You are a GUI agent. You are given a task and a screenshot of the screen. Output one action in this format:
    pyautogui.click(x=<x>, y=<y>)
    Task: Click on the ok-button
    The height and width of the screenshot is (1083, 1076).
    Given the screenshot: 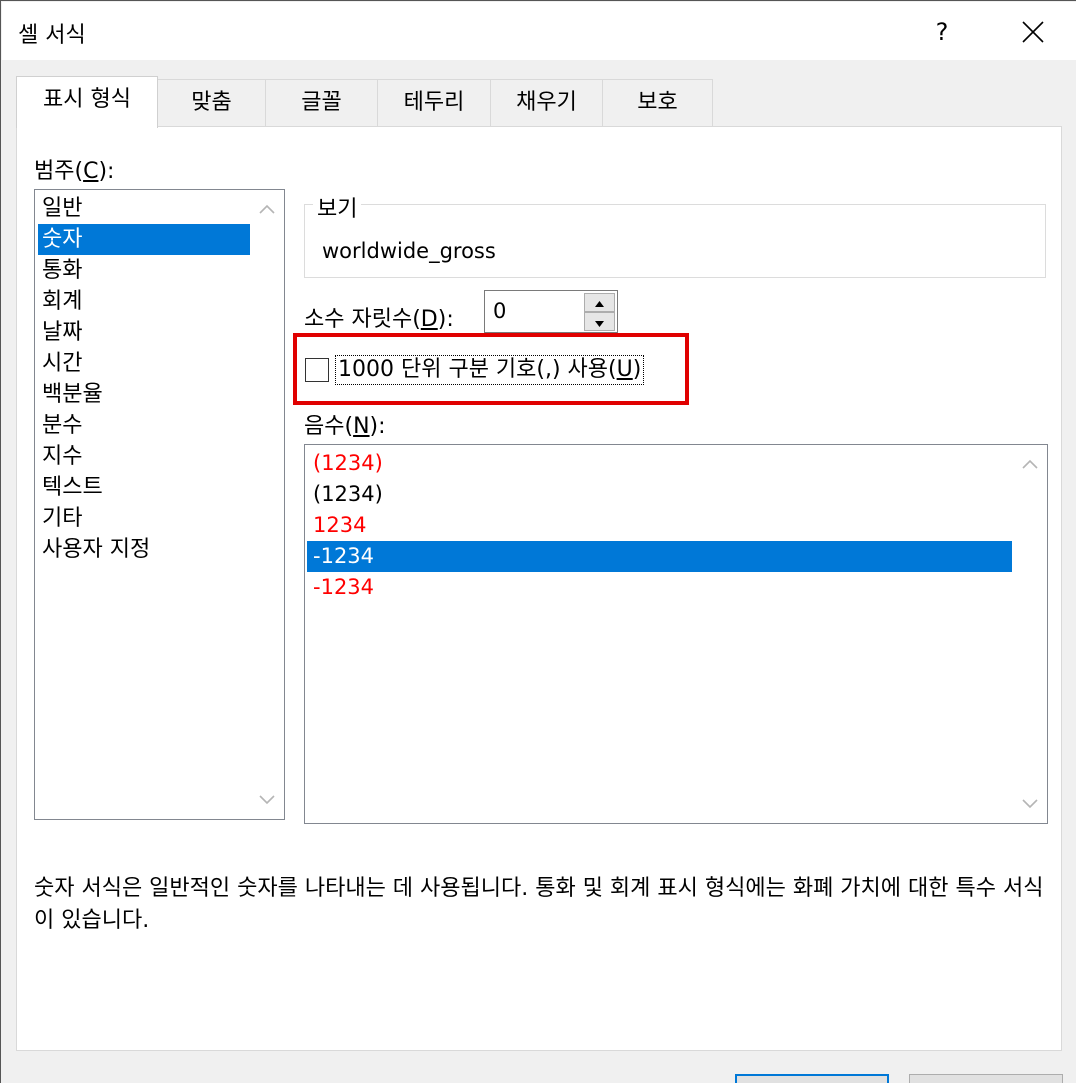 What is the action you would take?
    pyautogui.click(x=812, y=1078)
    